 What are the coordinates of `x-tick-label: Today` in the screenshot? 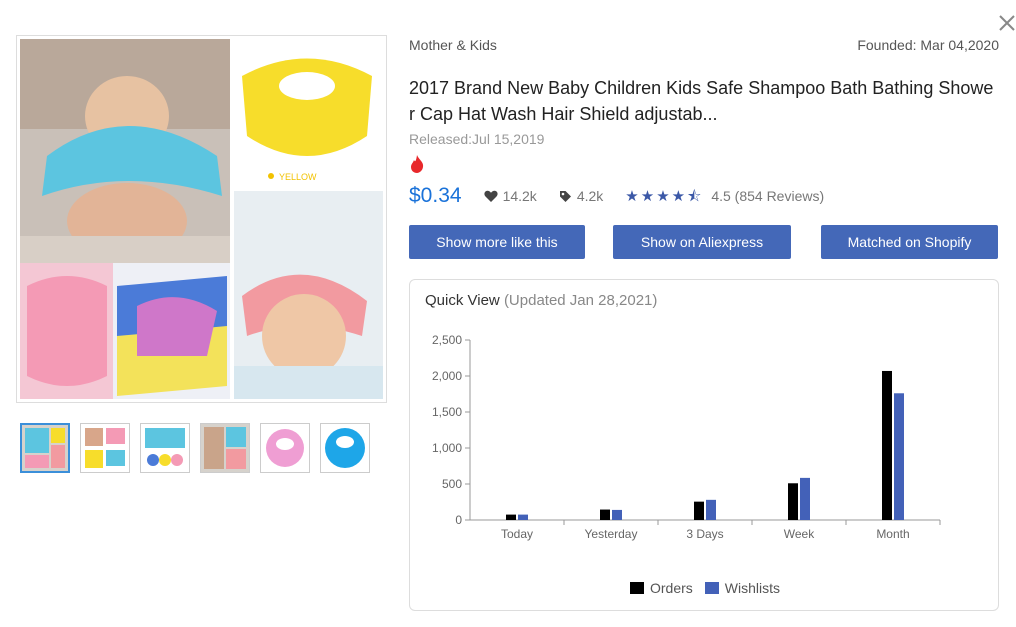 It's located at (517, 534).